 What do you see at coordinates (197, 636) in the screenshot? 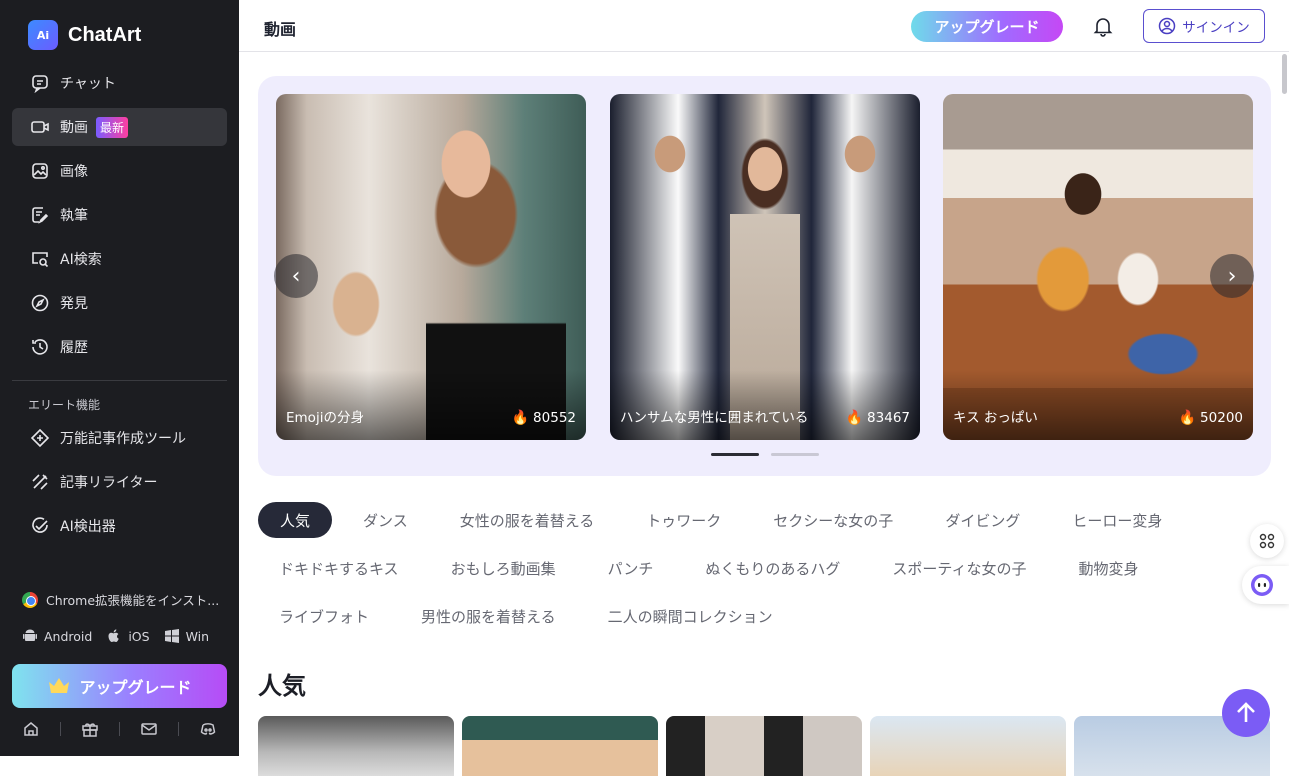
I see `windows-label: Win` at bounding box center [197, 636].